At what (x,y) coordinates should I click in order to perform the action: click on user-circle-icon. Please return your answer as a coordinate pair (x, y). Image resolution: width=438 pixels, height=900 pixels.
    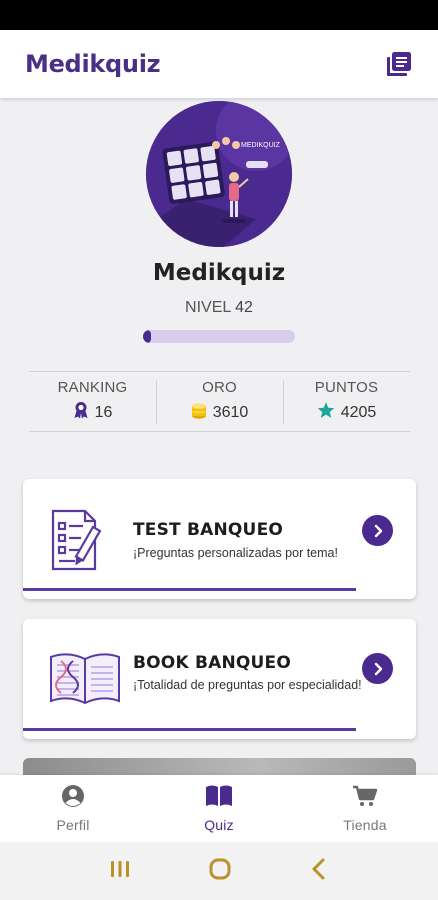
    Looking at the image, I should click on (73, 798).